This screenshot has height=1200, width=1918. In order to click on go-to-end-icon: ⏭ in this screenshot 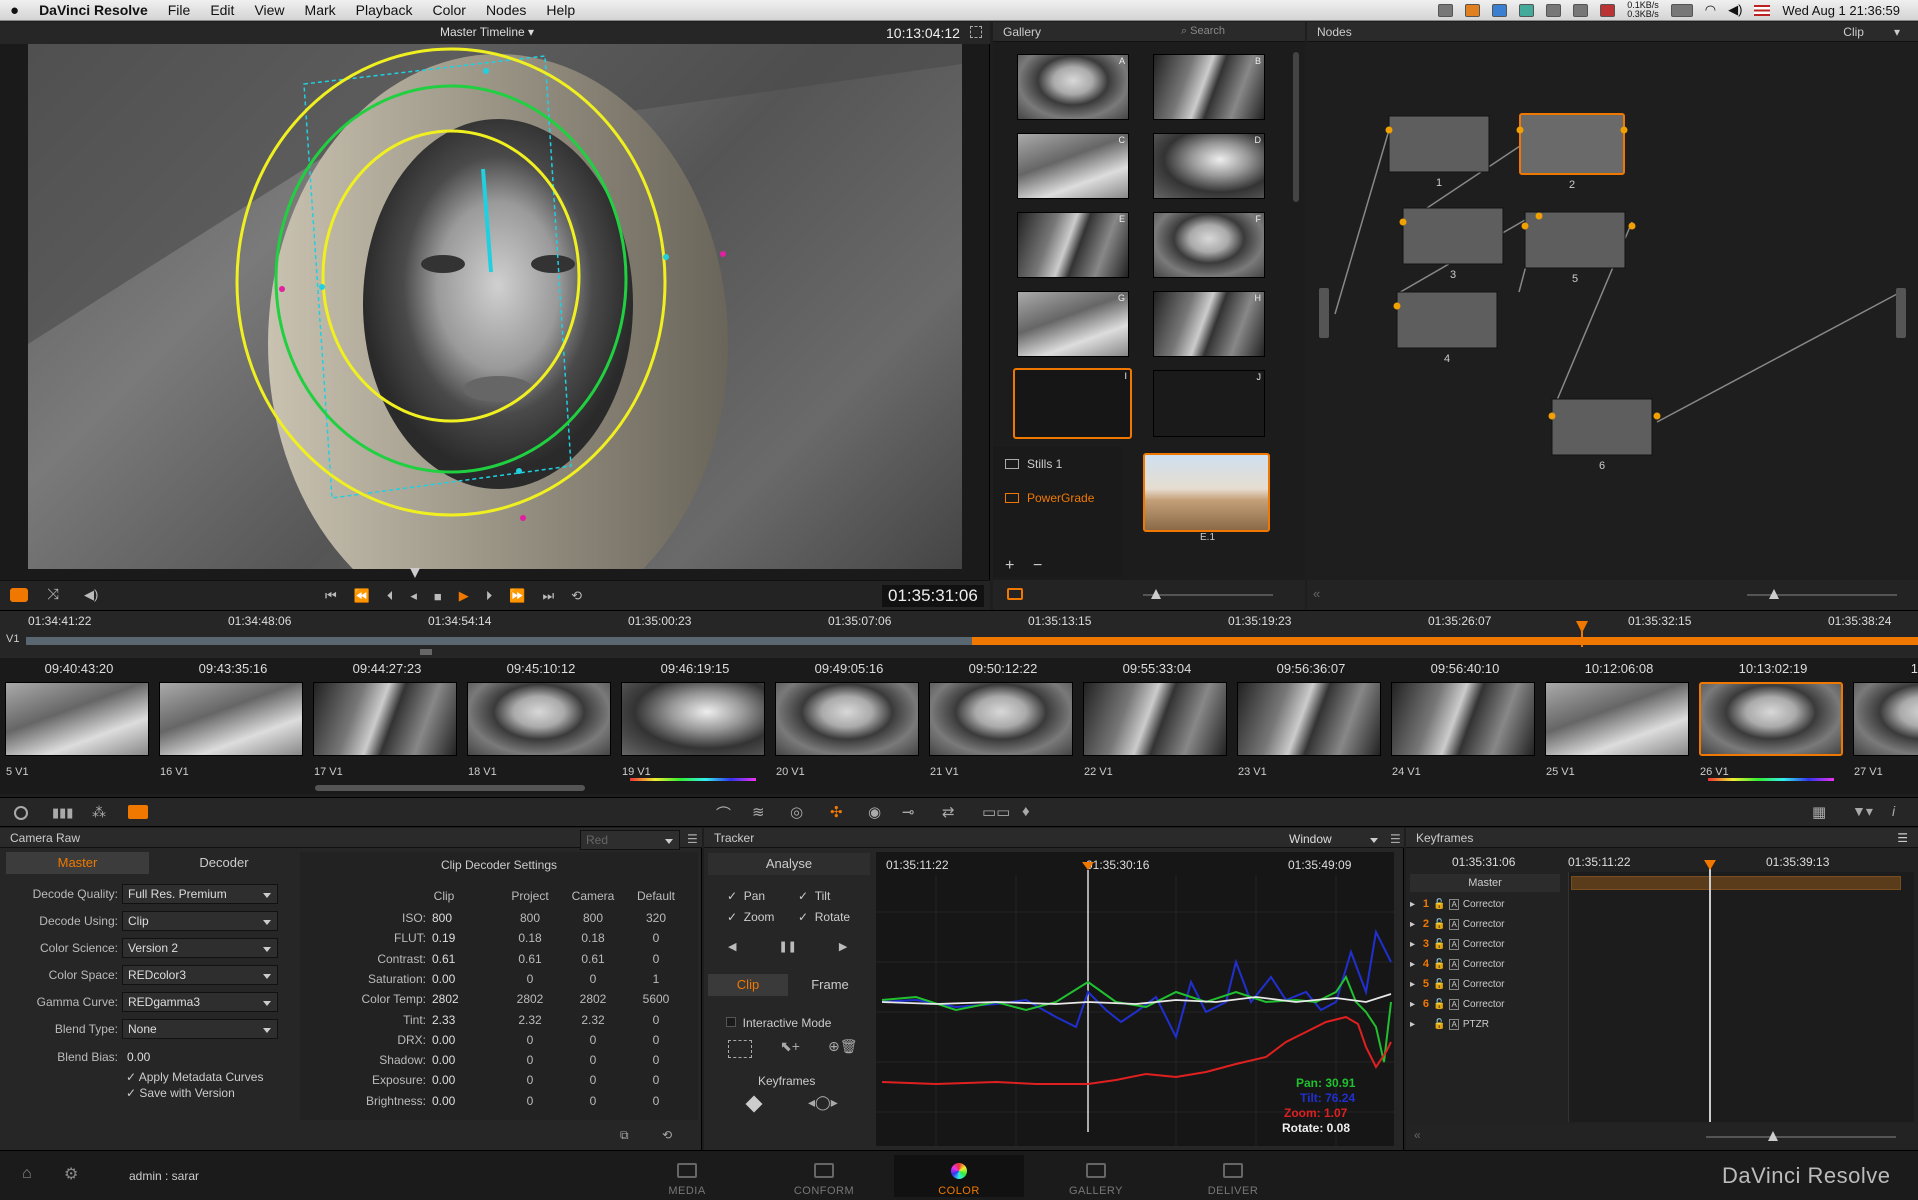, I will do `click(548, 596)`.